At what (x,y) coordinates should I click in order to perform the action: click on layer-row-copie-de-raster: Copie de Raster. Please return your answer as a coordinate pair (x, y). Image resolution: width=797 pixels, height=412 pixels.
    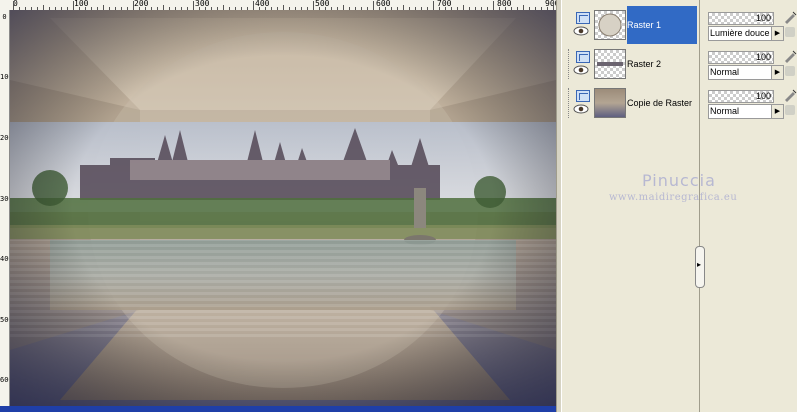
    Looking at the image, I should click on (630, 103).